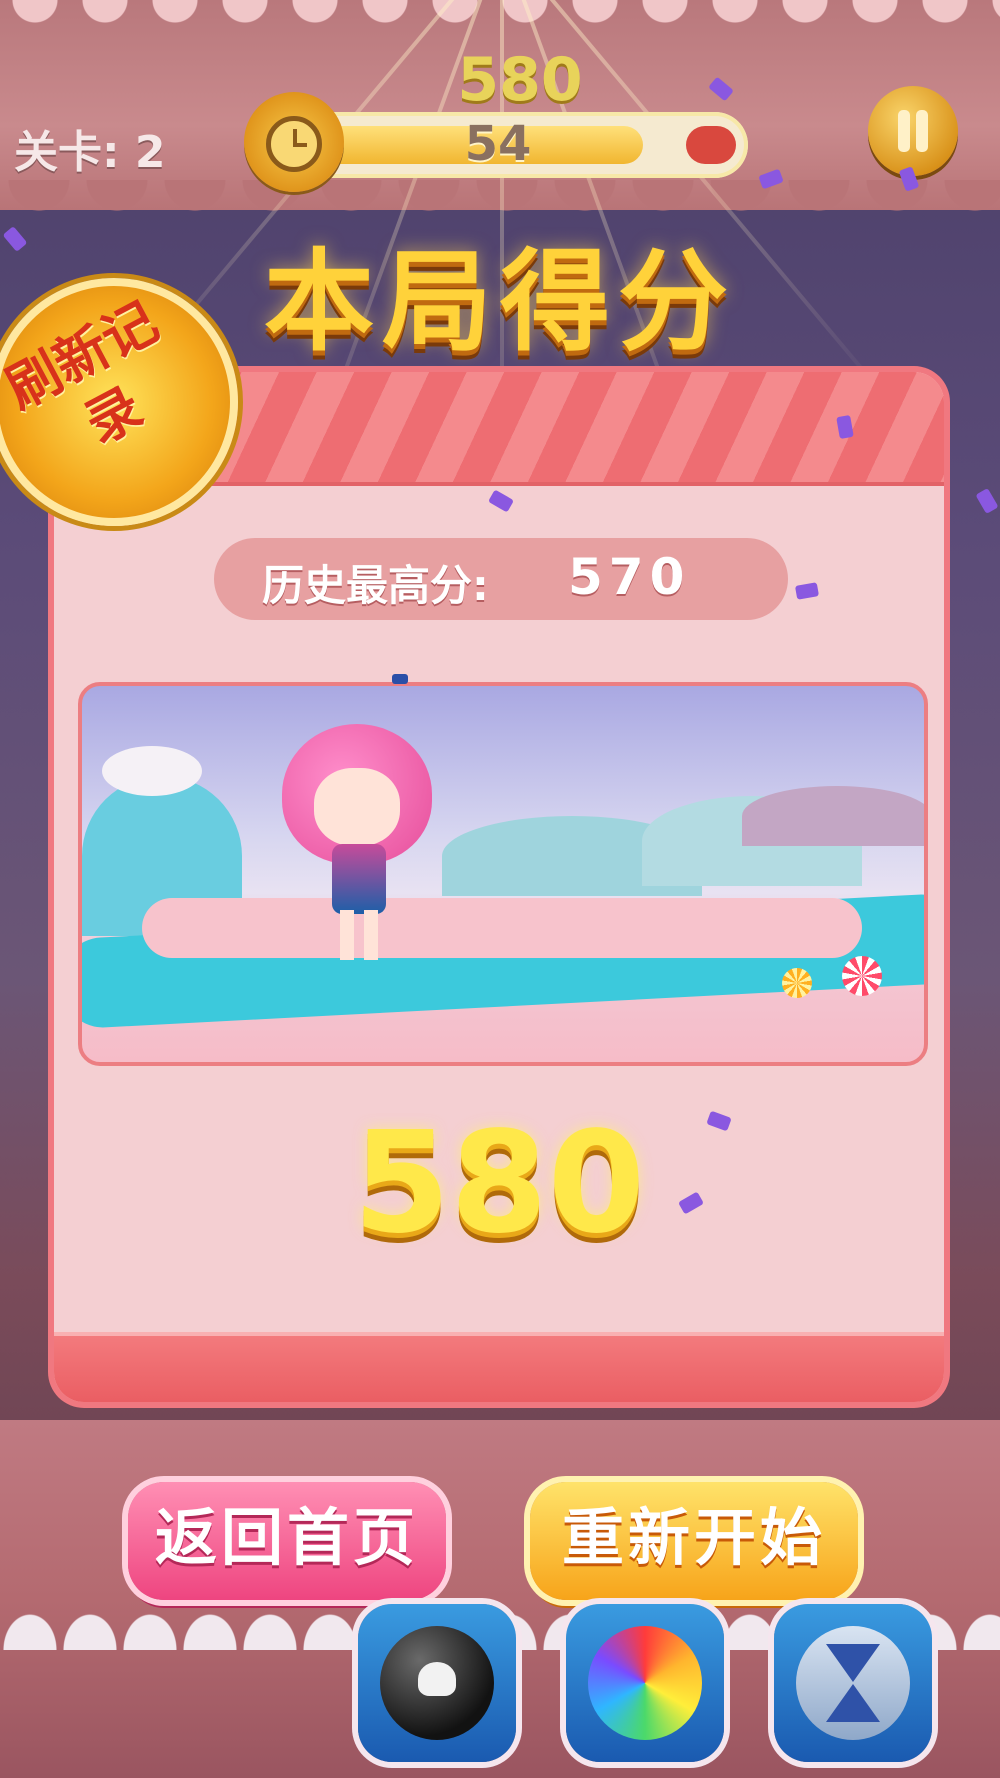 This screenshot has width=1000, height=1778. Describe the element at coordinates (90, 152) in the screenshot. I see `level-indicator: 关卡: 2` at that location.